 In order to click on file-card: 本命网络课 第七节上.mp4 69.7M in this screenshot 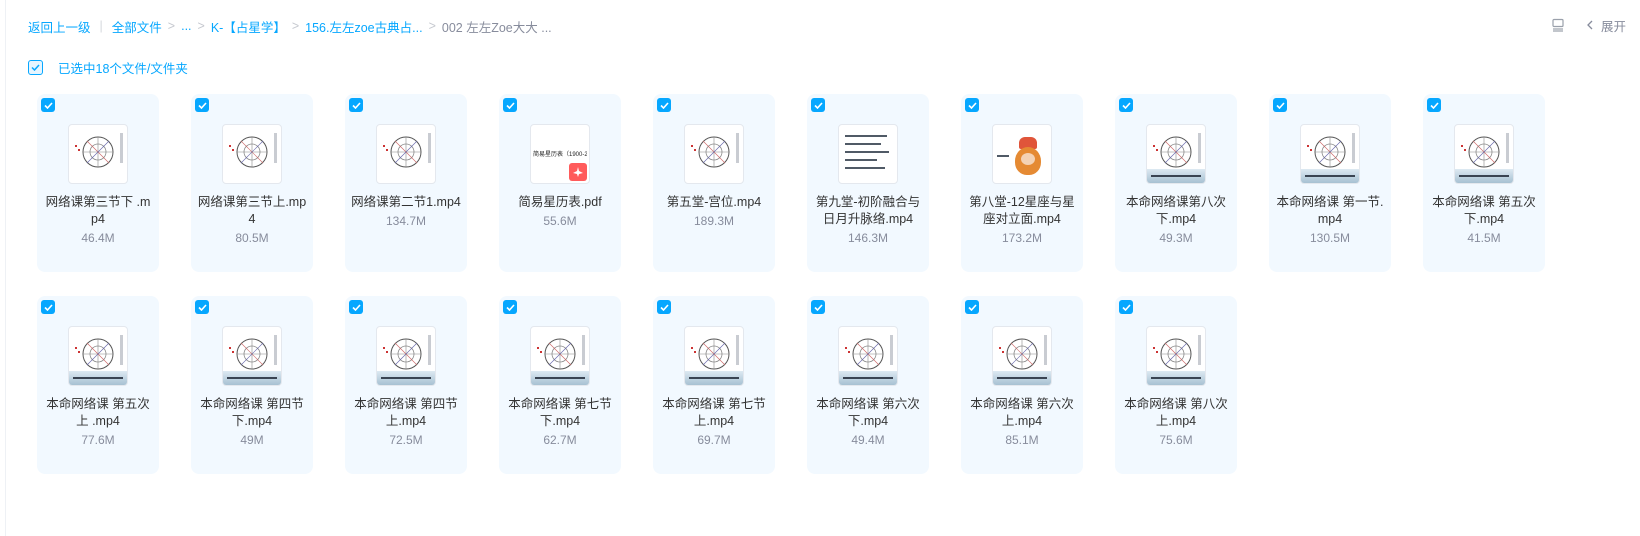, I will do `click(714, 385)`.